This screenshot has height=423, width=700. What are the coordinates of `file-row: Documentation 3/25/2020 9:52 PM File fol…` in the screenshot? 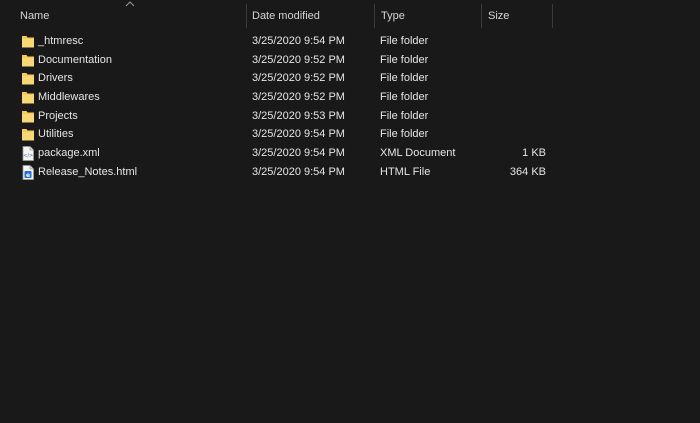 It's located at (286, 60).